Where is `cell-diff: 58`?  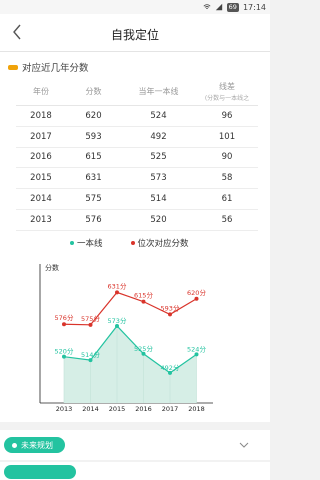 cell-diff: 58 is located at coordinates (227, 178).